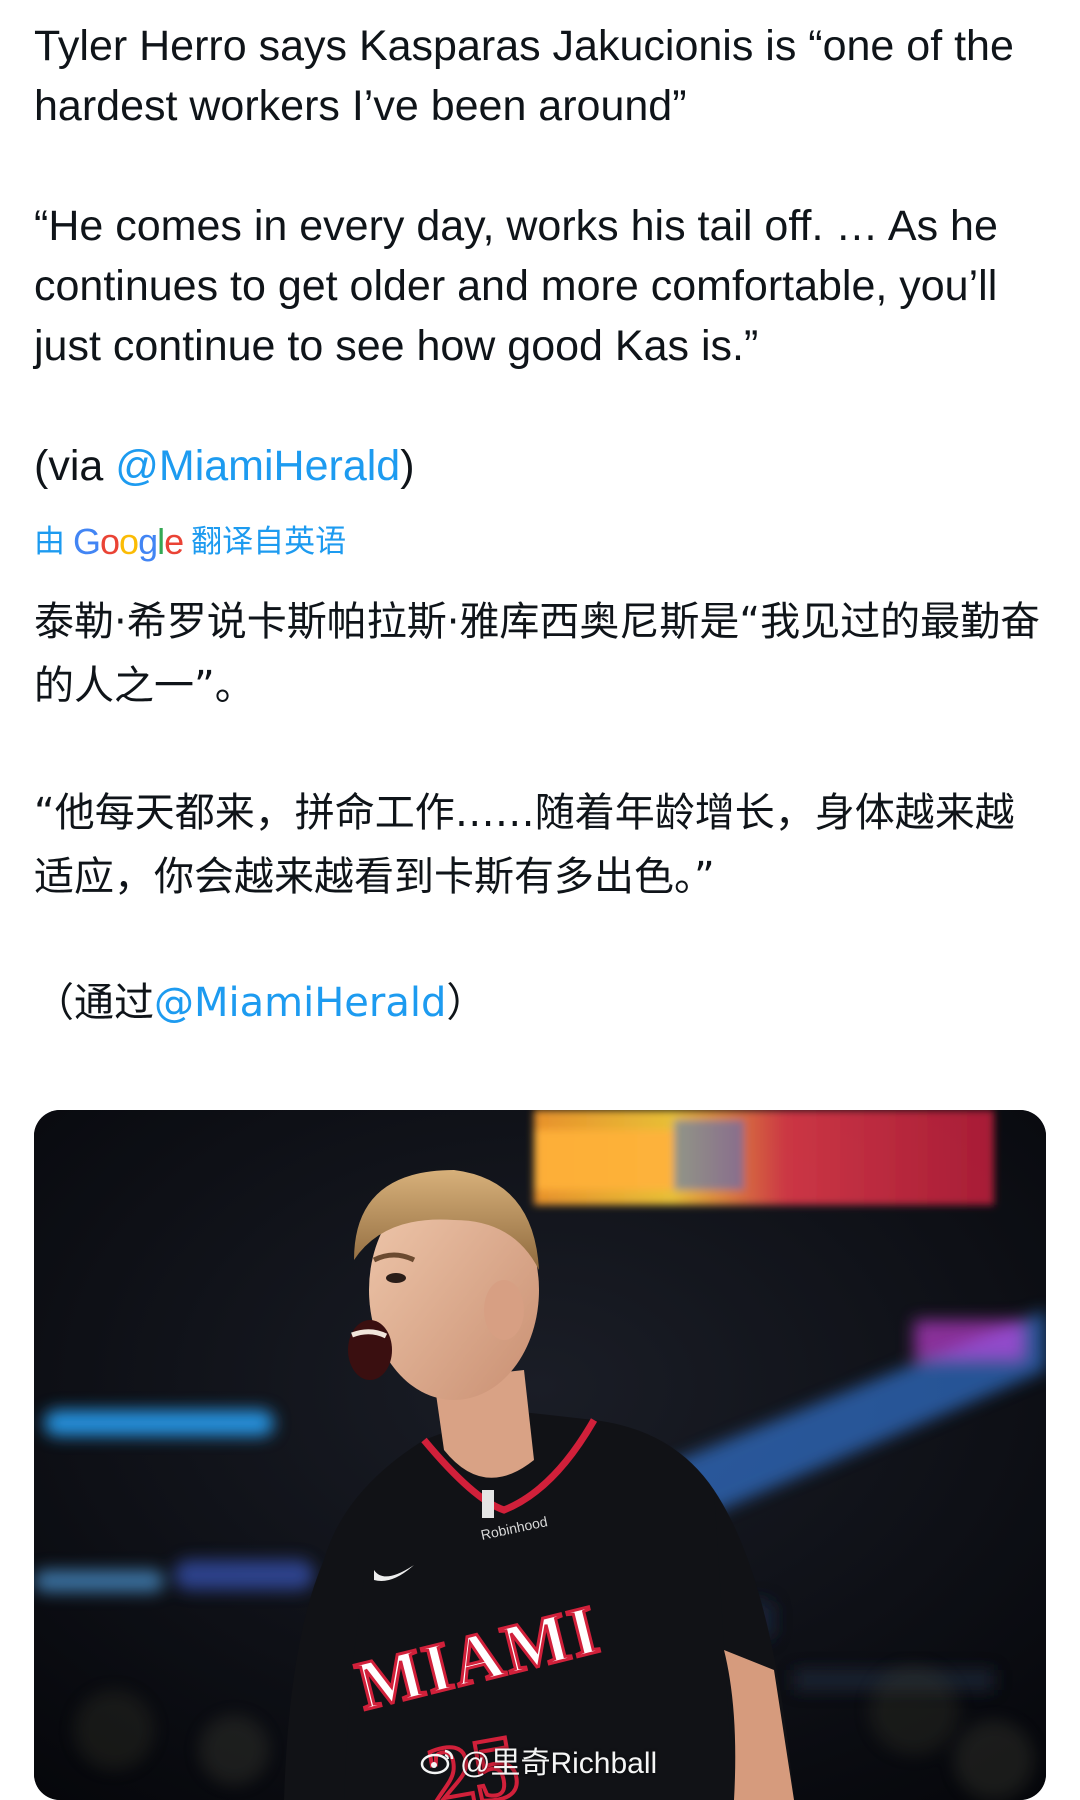  I want to click on weibo-watermark: @里奇Richball, so click(538, 1760).